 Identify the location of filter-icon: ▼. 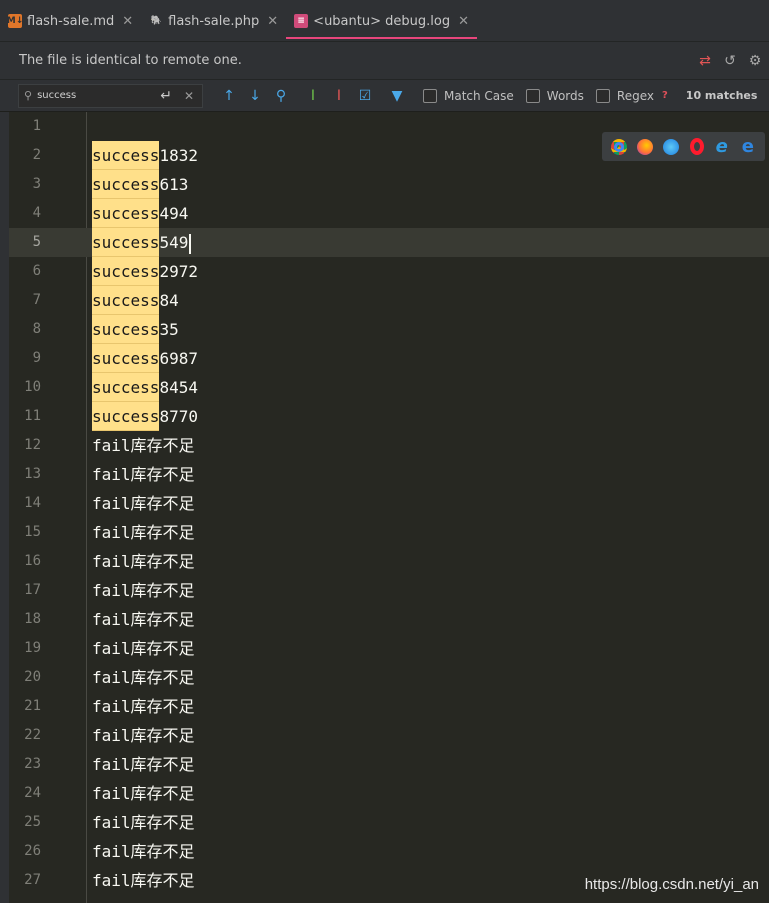
(397, 96).